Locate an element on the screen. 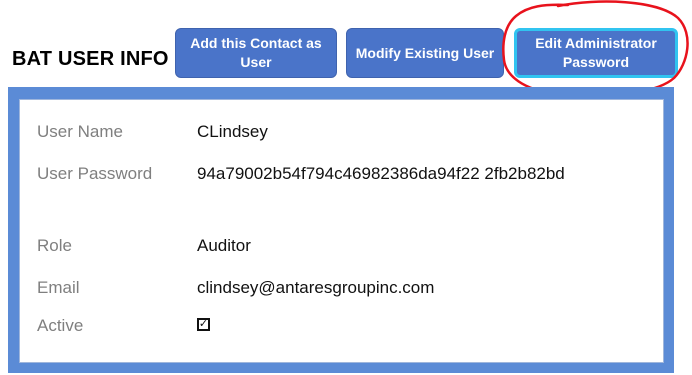 This screenshot has height=375, width=692. role-label: Role is located at coordinates (54, 245).